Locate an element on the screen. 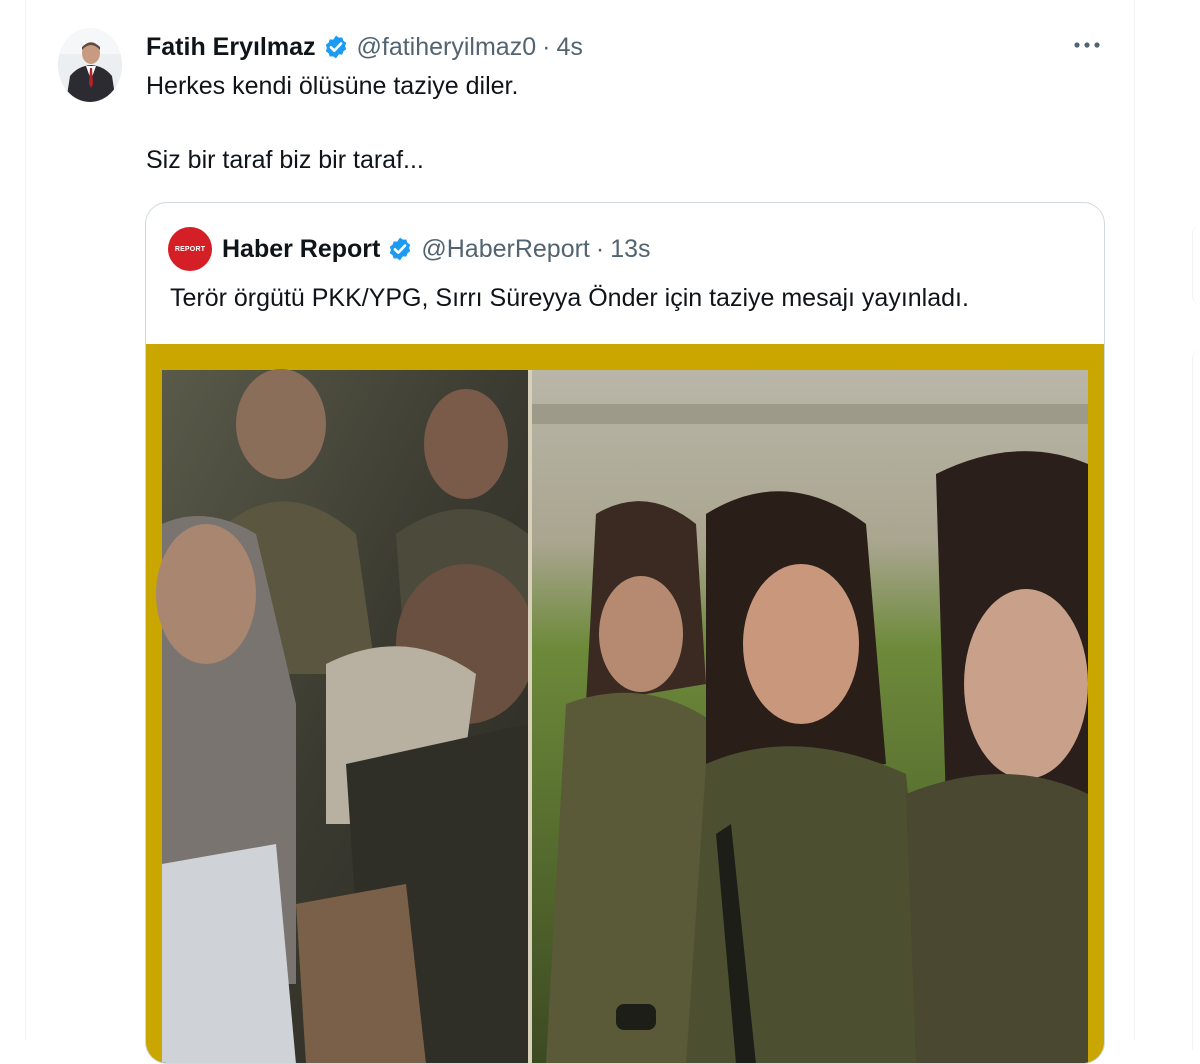  quoted-timestamp: 13s is located at coordinates (630, 248).